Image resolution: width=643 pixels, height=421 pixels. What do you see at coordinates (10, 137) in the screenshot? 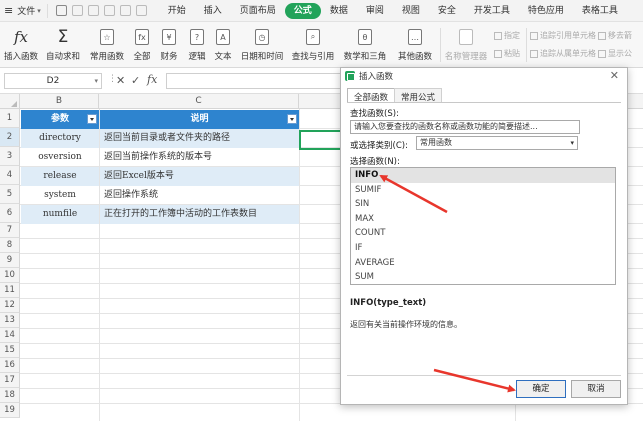
I see `row-header: 2` at bounding box center [10, 137].